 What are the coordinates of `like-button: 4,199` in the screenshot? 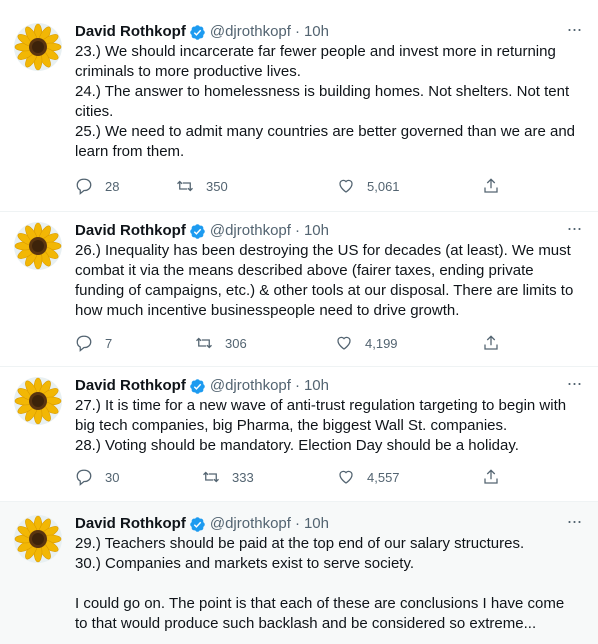 It's located at (366, 343).